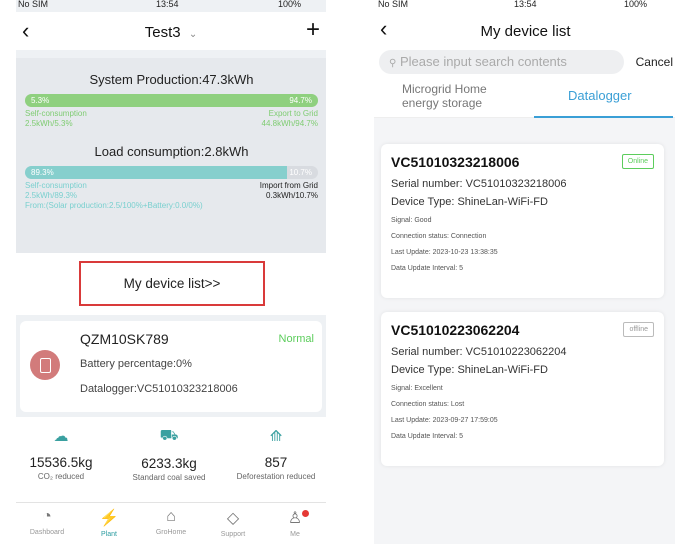 The height and width of the screenshot is (544, 675). What do you see at coordinates (289, 123) in the screenshot?
I see `production-right-value: 44.8kWh/94.7%` at bounding box center [289, 123].